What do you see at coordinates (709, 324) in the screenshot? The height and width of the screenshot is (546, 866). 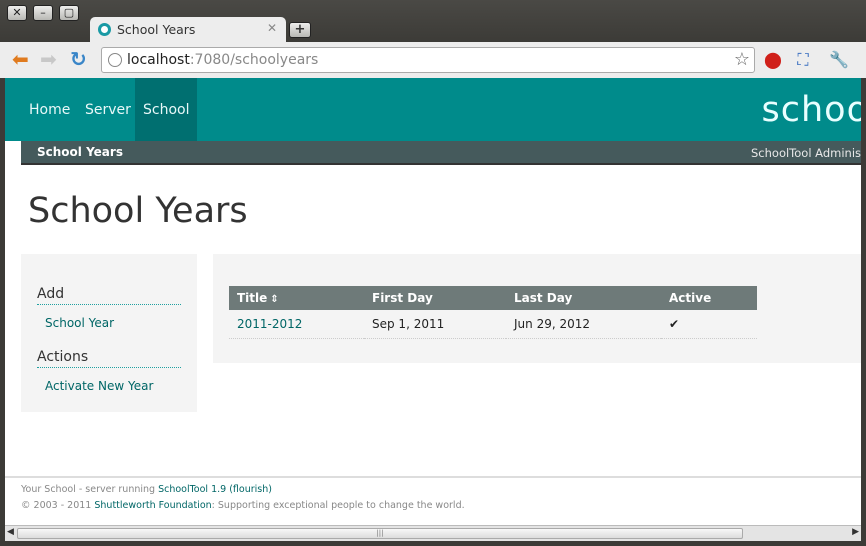 I see `cell-active: ✔` at bounding box center [709, 324].